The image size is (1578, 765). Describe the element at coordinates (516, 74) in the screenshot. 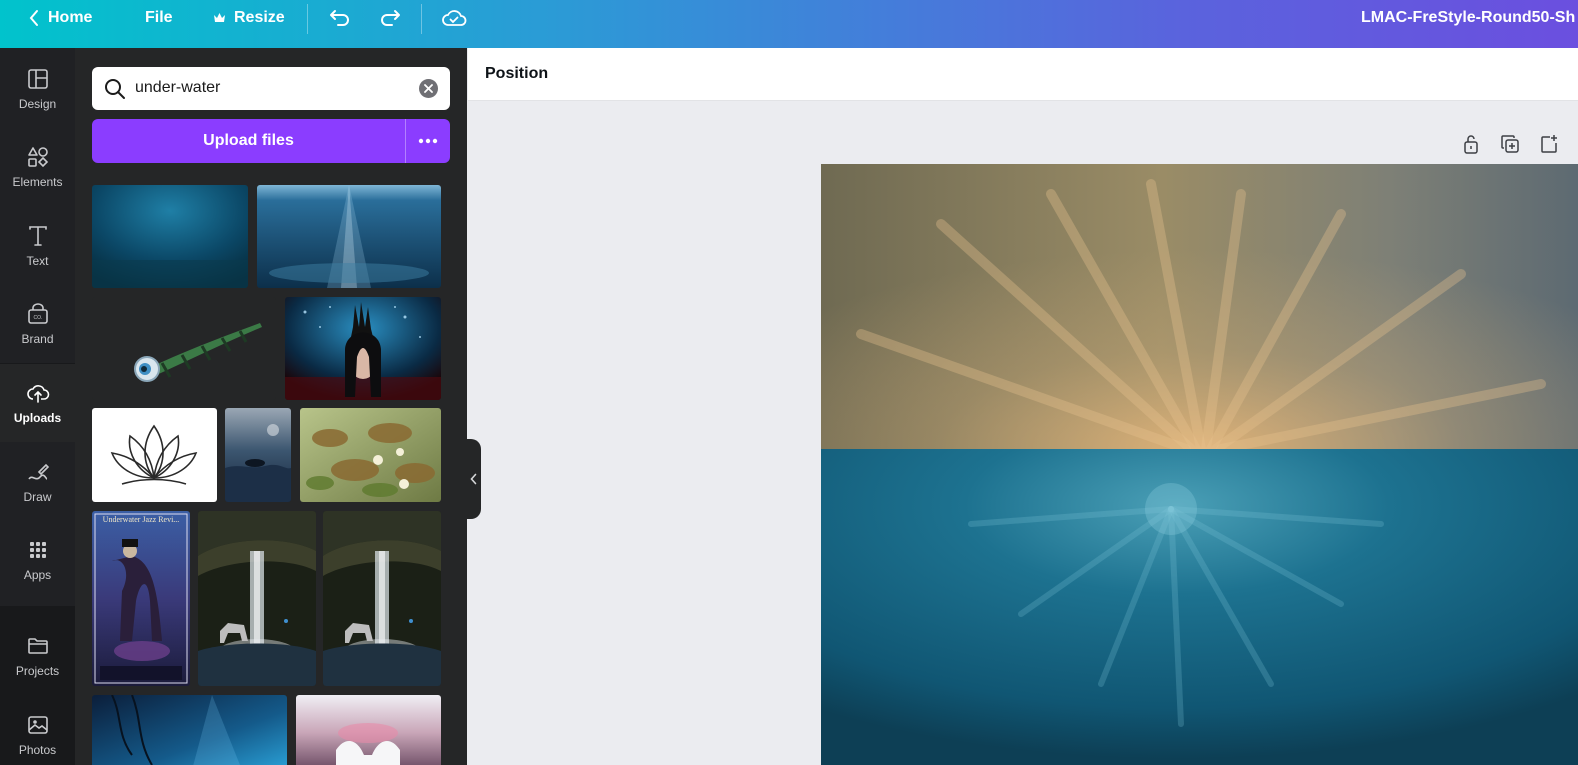

I see `position-button: Position` at that location.